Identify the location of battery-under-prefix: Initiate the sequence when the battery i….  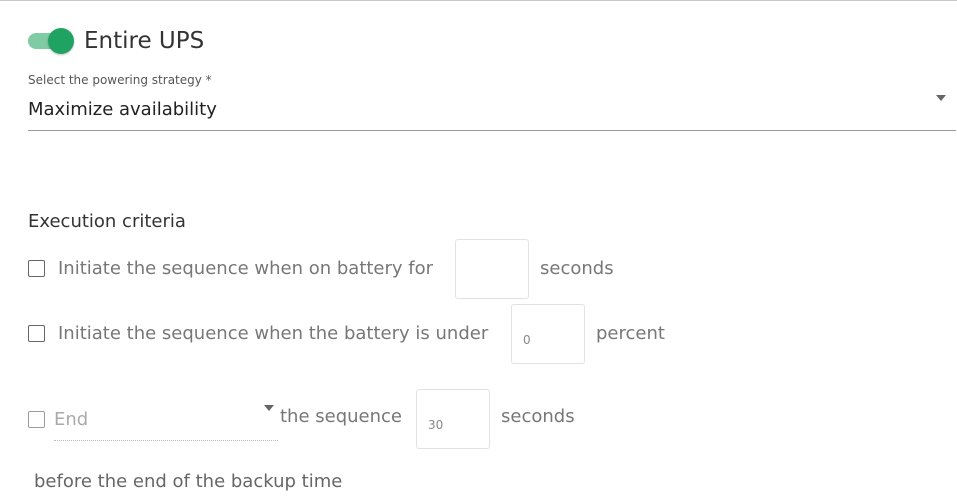
(273, 333).